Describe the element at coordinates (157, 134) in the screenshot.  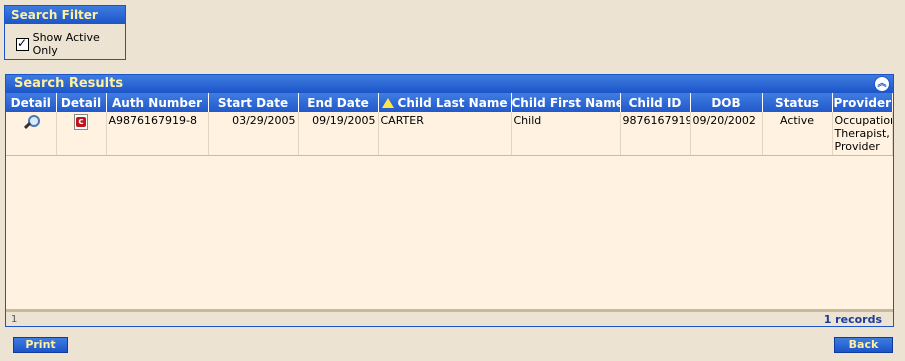
I see `cell-auth-number: A9876167919-8` at that location.